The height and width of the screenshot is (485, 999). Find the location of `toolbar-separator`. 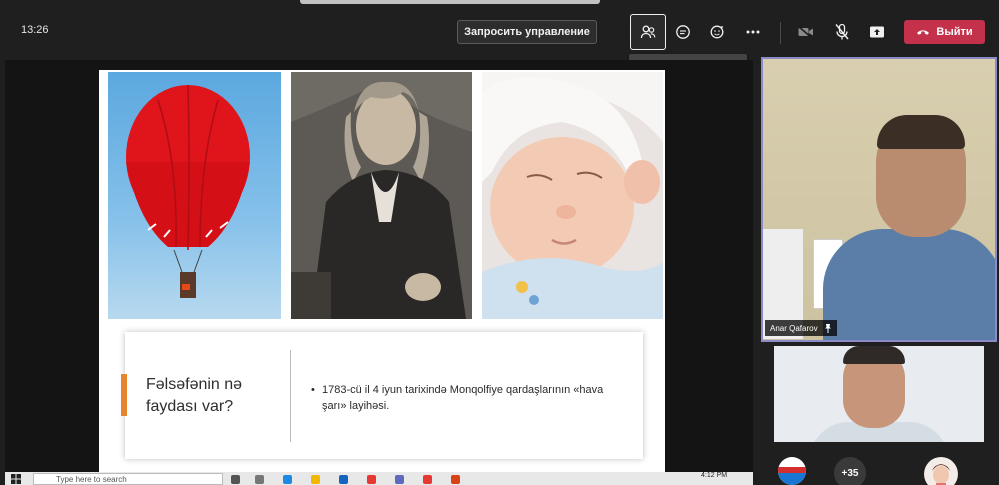

toolbar-separator is located at coordinates (780, 33).